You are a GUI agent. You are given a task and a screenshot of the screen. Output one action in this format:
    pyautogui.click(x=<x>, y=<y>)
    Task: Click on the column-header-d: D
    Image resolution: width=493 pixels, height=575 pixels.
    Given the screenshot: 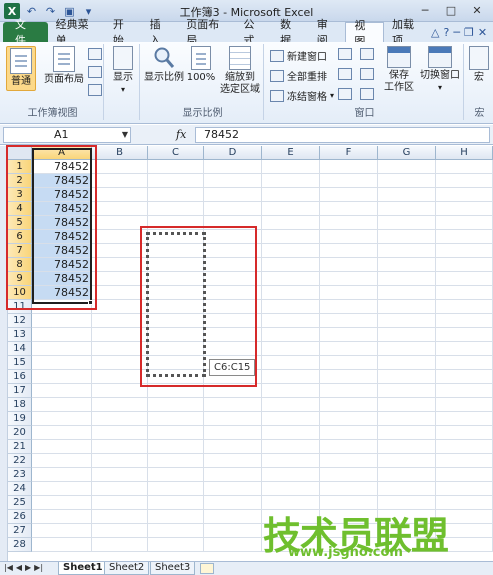 What is the action you would take?
    pyautogui.click(x=233, y=153)
    